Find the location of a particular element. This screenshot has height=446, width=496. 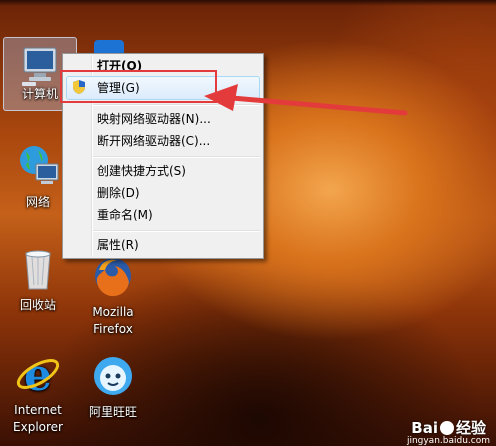

desktop-icon-label: 回收站 is located at coordinates (37, 305).